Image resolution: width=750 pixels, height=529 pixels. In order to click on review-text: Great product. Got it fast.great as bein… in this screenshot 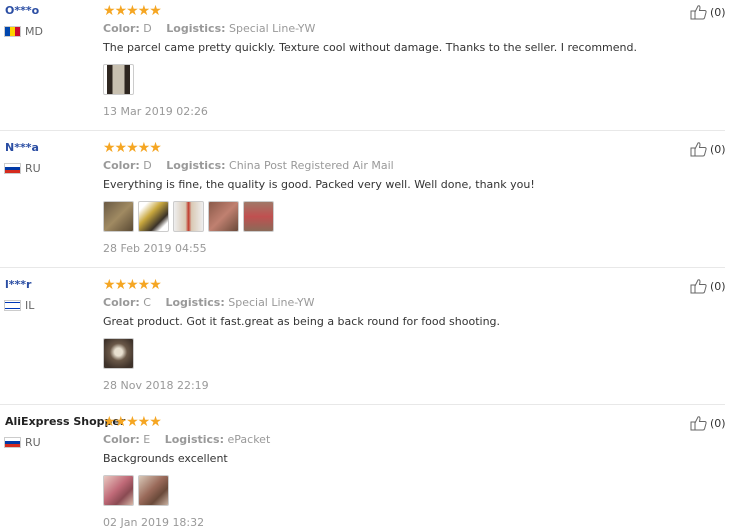, I will do `click(302, 321)`.